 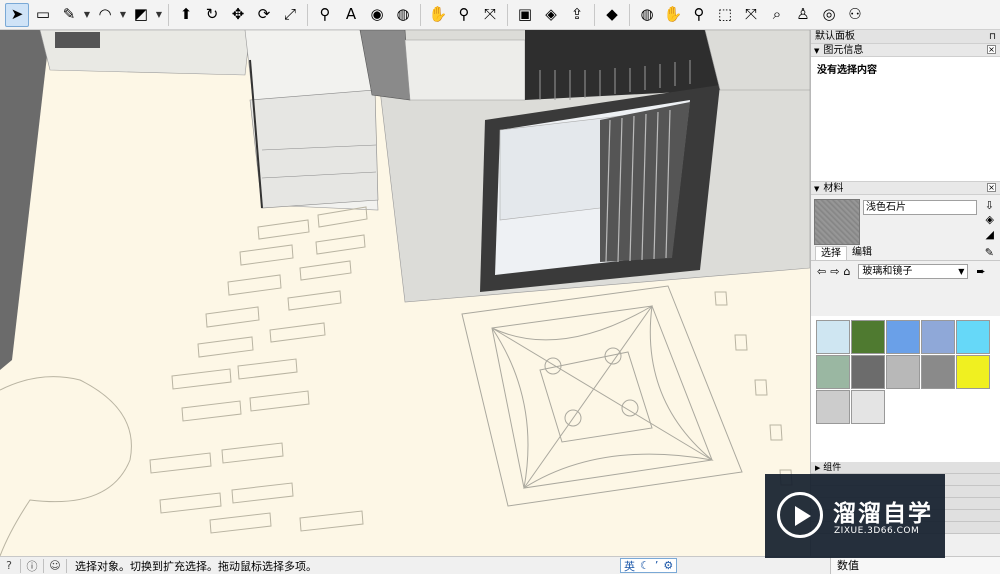 I want to click on eraser-tool: ▭, so click(x=43, y=15).